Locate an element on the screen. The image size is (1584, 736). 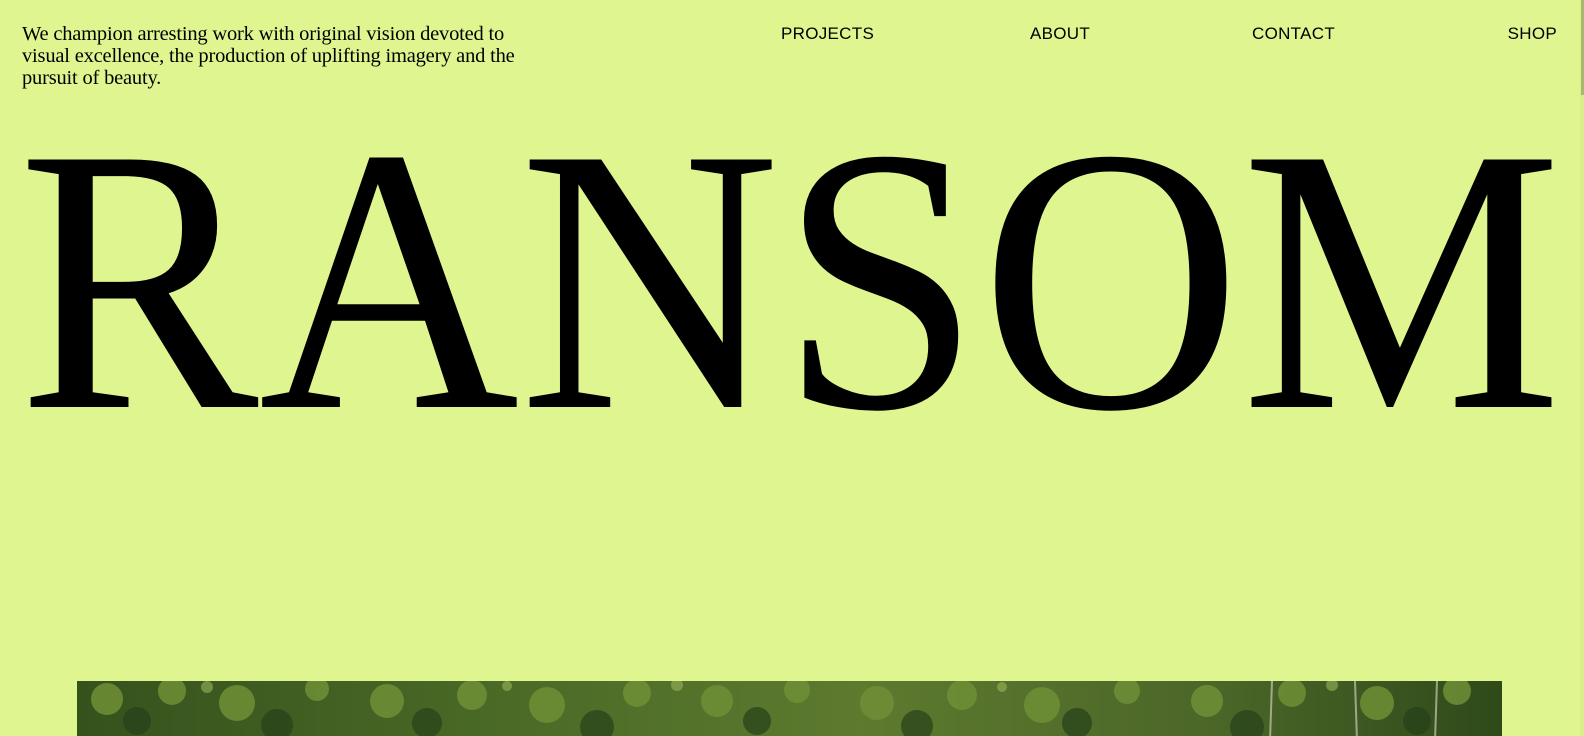
hero-image is located at coordinates (789, 708).